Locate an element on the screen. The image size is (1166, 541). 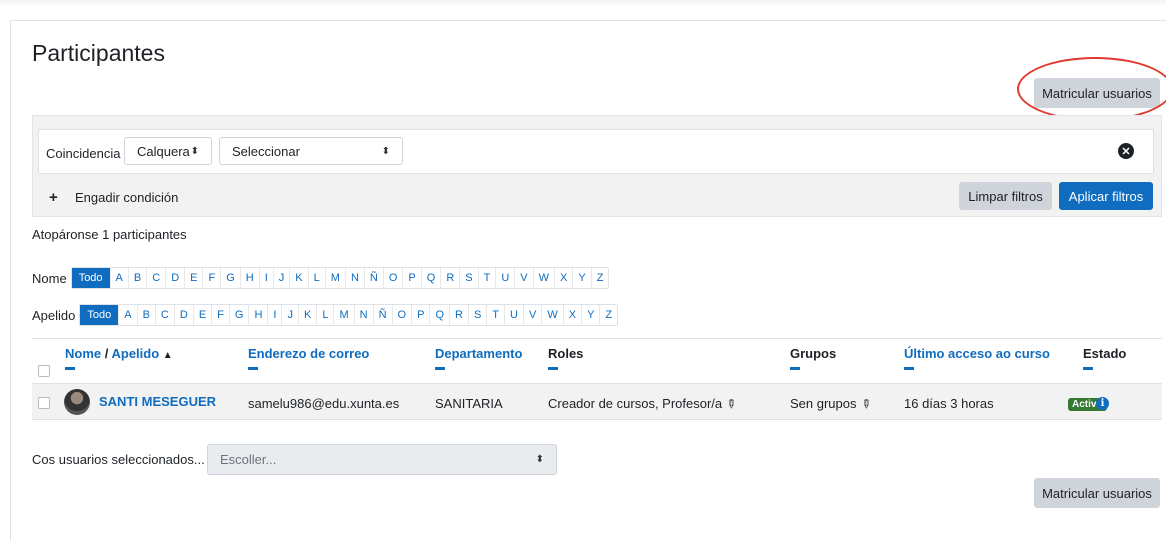
info-icon: i is located at coordinates (1102, 403).